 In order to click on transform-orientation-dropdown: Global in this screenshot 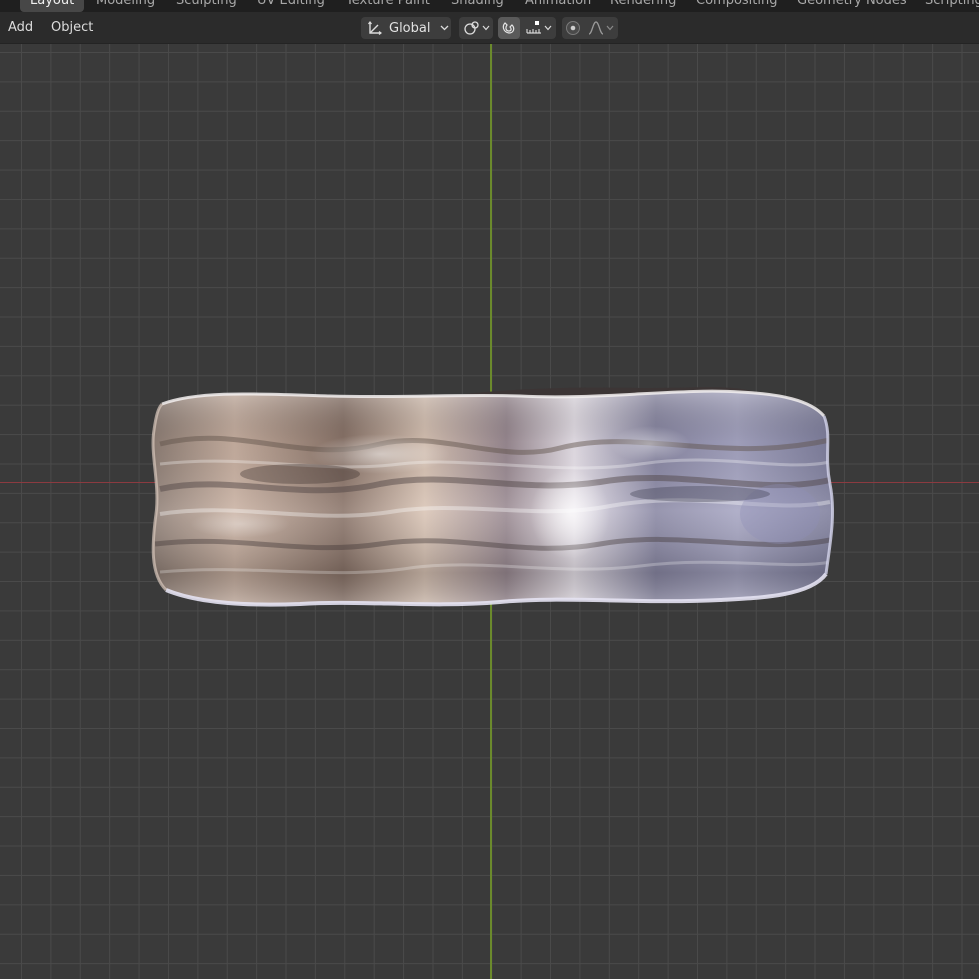, I will do `click(406, 28)`.